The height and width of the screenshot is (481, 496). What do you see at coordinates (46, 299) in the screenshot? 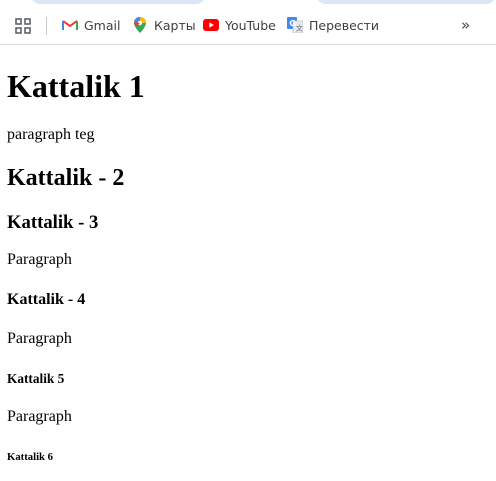
I see `heading-4: Kattalik - 4` at bounding box center [46, 299].